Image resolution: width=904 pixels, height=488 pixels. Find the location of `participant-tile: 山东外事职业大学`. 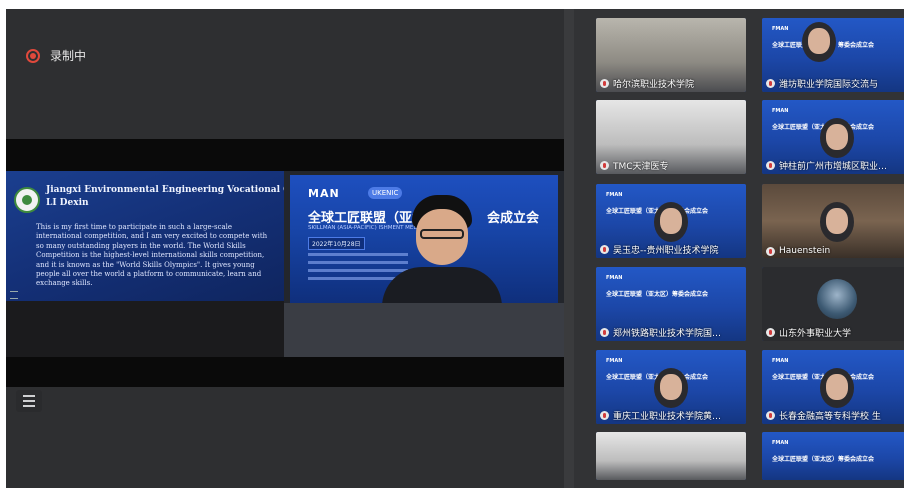

participant-tile: 山东外事职业大学 is located at coordinates (833, 304).